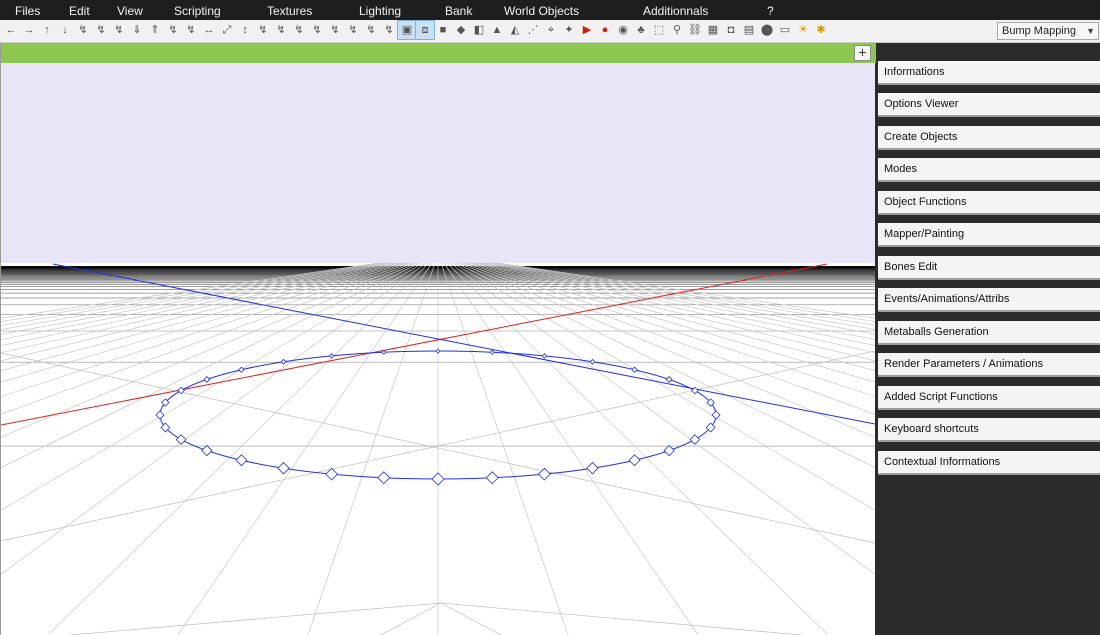  I want to click on menu-world-objects: World Objects, so click(541, 11).